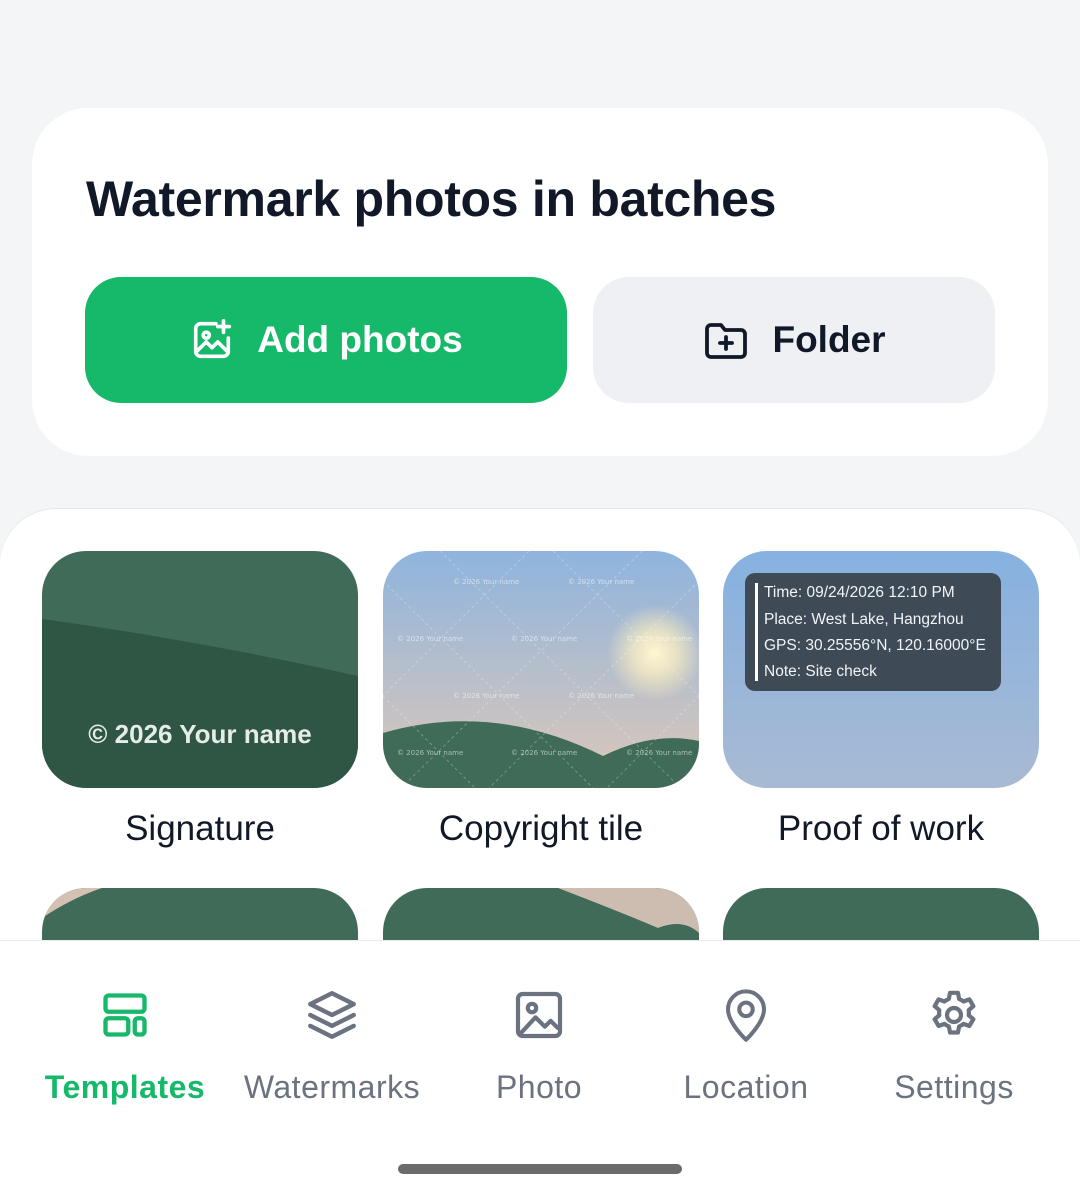  Describe the element at coordinates (125, 1015) in the screenshot. I see `templates-icon` at that location.